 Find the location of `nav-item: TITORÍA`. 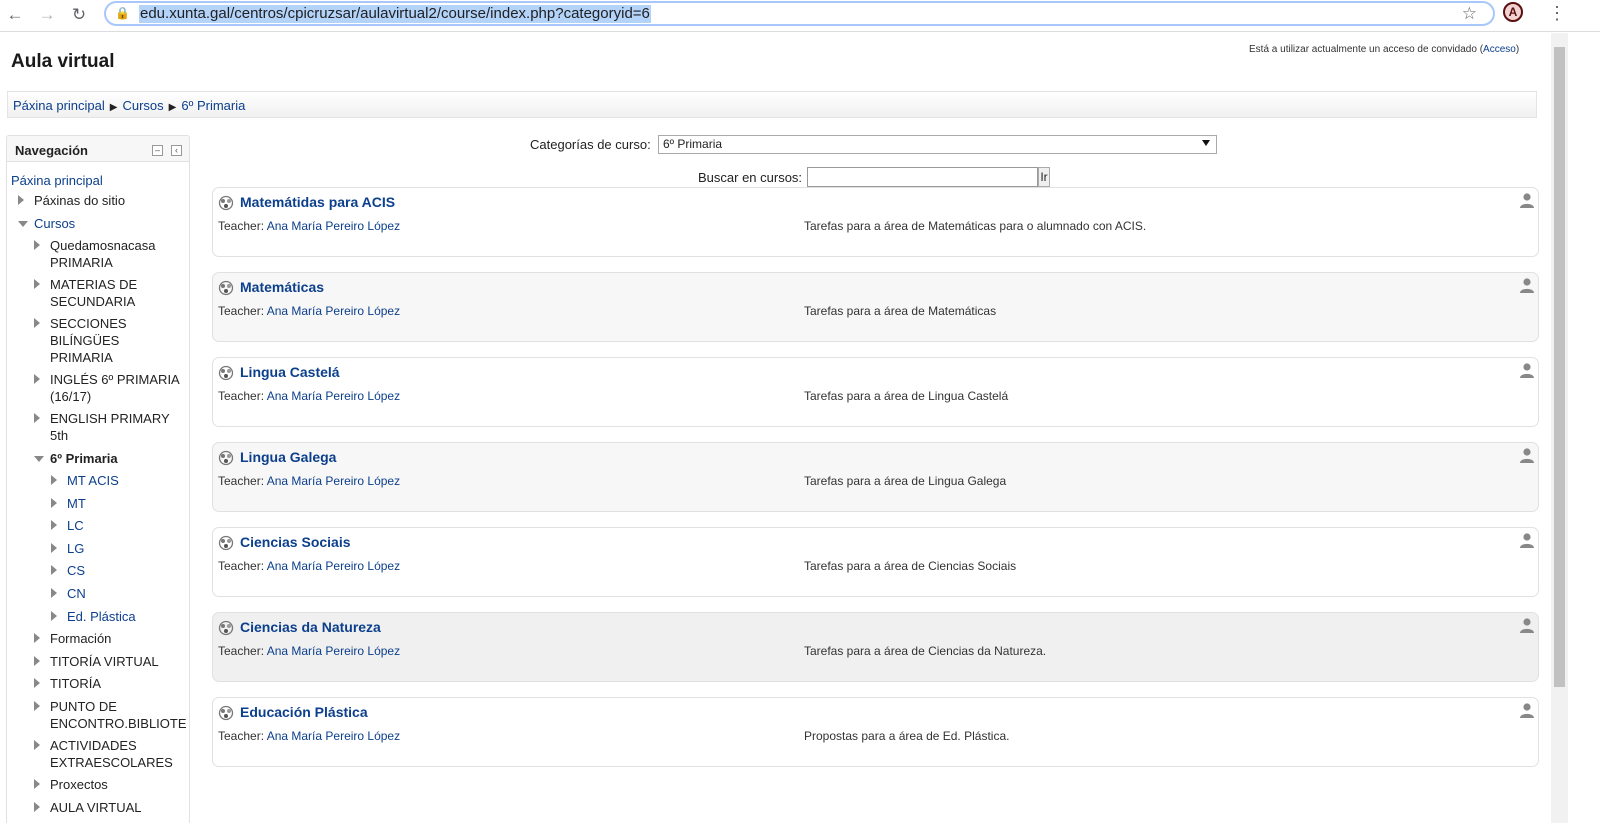

nav-item: TITORÍA is located at coordinates (56, 683).